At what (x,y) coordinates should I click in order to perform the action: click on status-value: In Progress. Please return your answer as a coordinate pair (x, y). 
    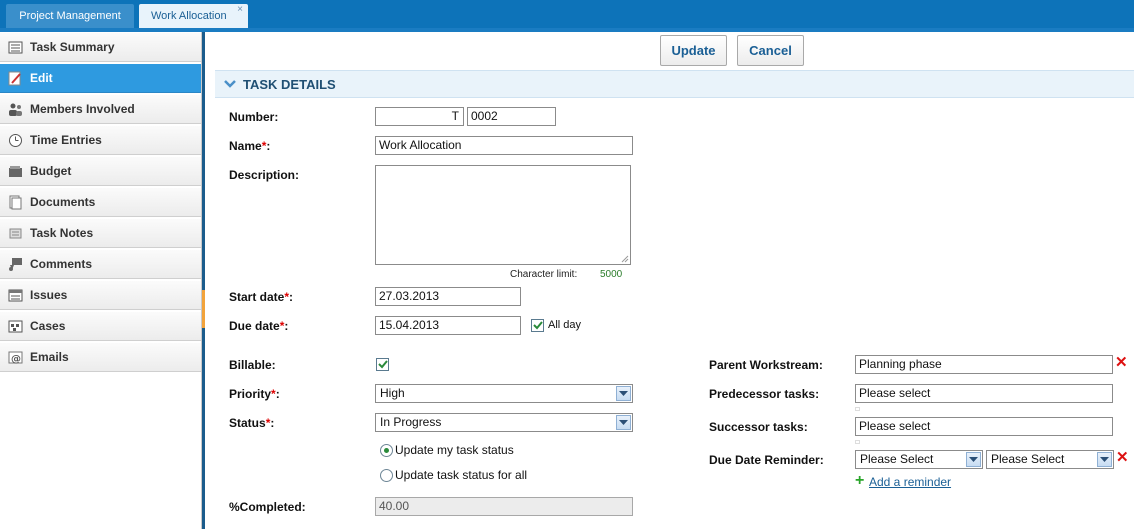
    Looking at the image, I should click on (411, 422).